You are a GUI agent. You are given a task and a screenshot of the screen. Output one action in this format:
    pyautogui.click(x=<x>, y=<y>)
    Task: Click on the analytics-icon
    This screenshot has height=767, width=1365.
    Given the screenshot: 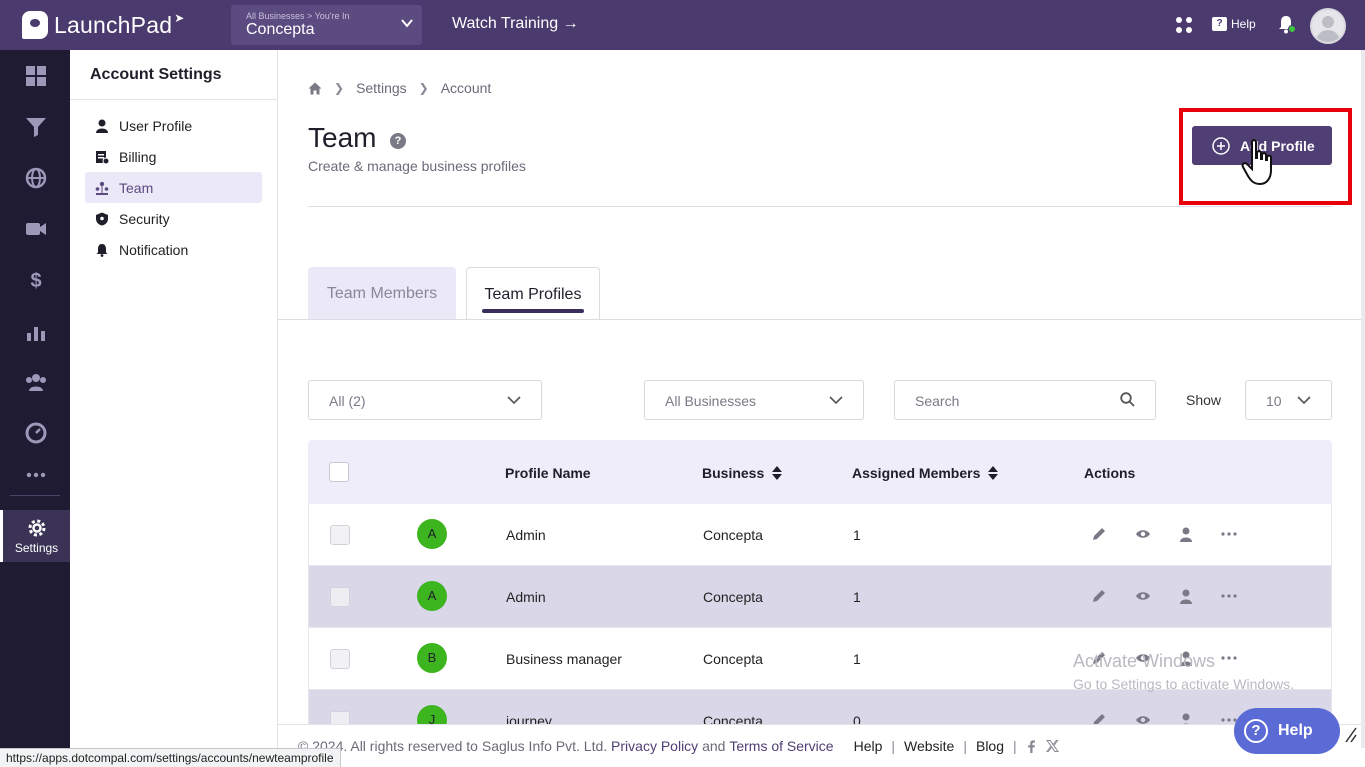 What is the action you would take?
    pyautogui.click(x=36, y=332)
    